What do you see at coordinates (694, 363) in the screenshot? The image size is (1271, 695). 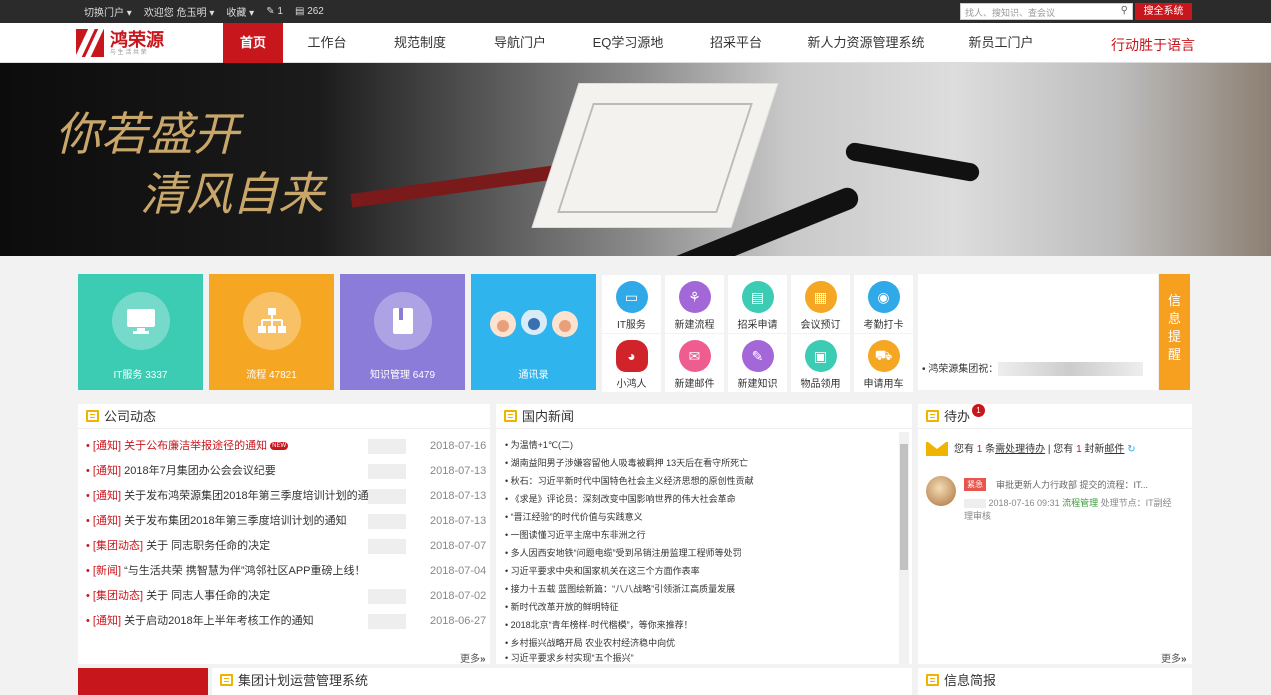 I see `quick-new-mail: ✉ 新建邮件` at bounding box center [694, 363].